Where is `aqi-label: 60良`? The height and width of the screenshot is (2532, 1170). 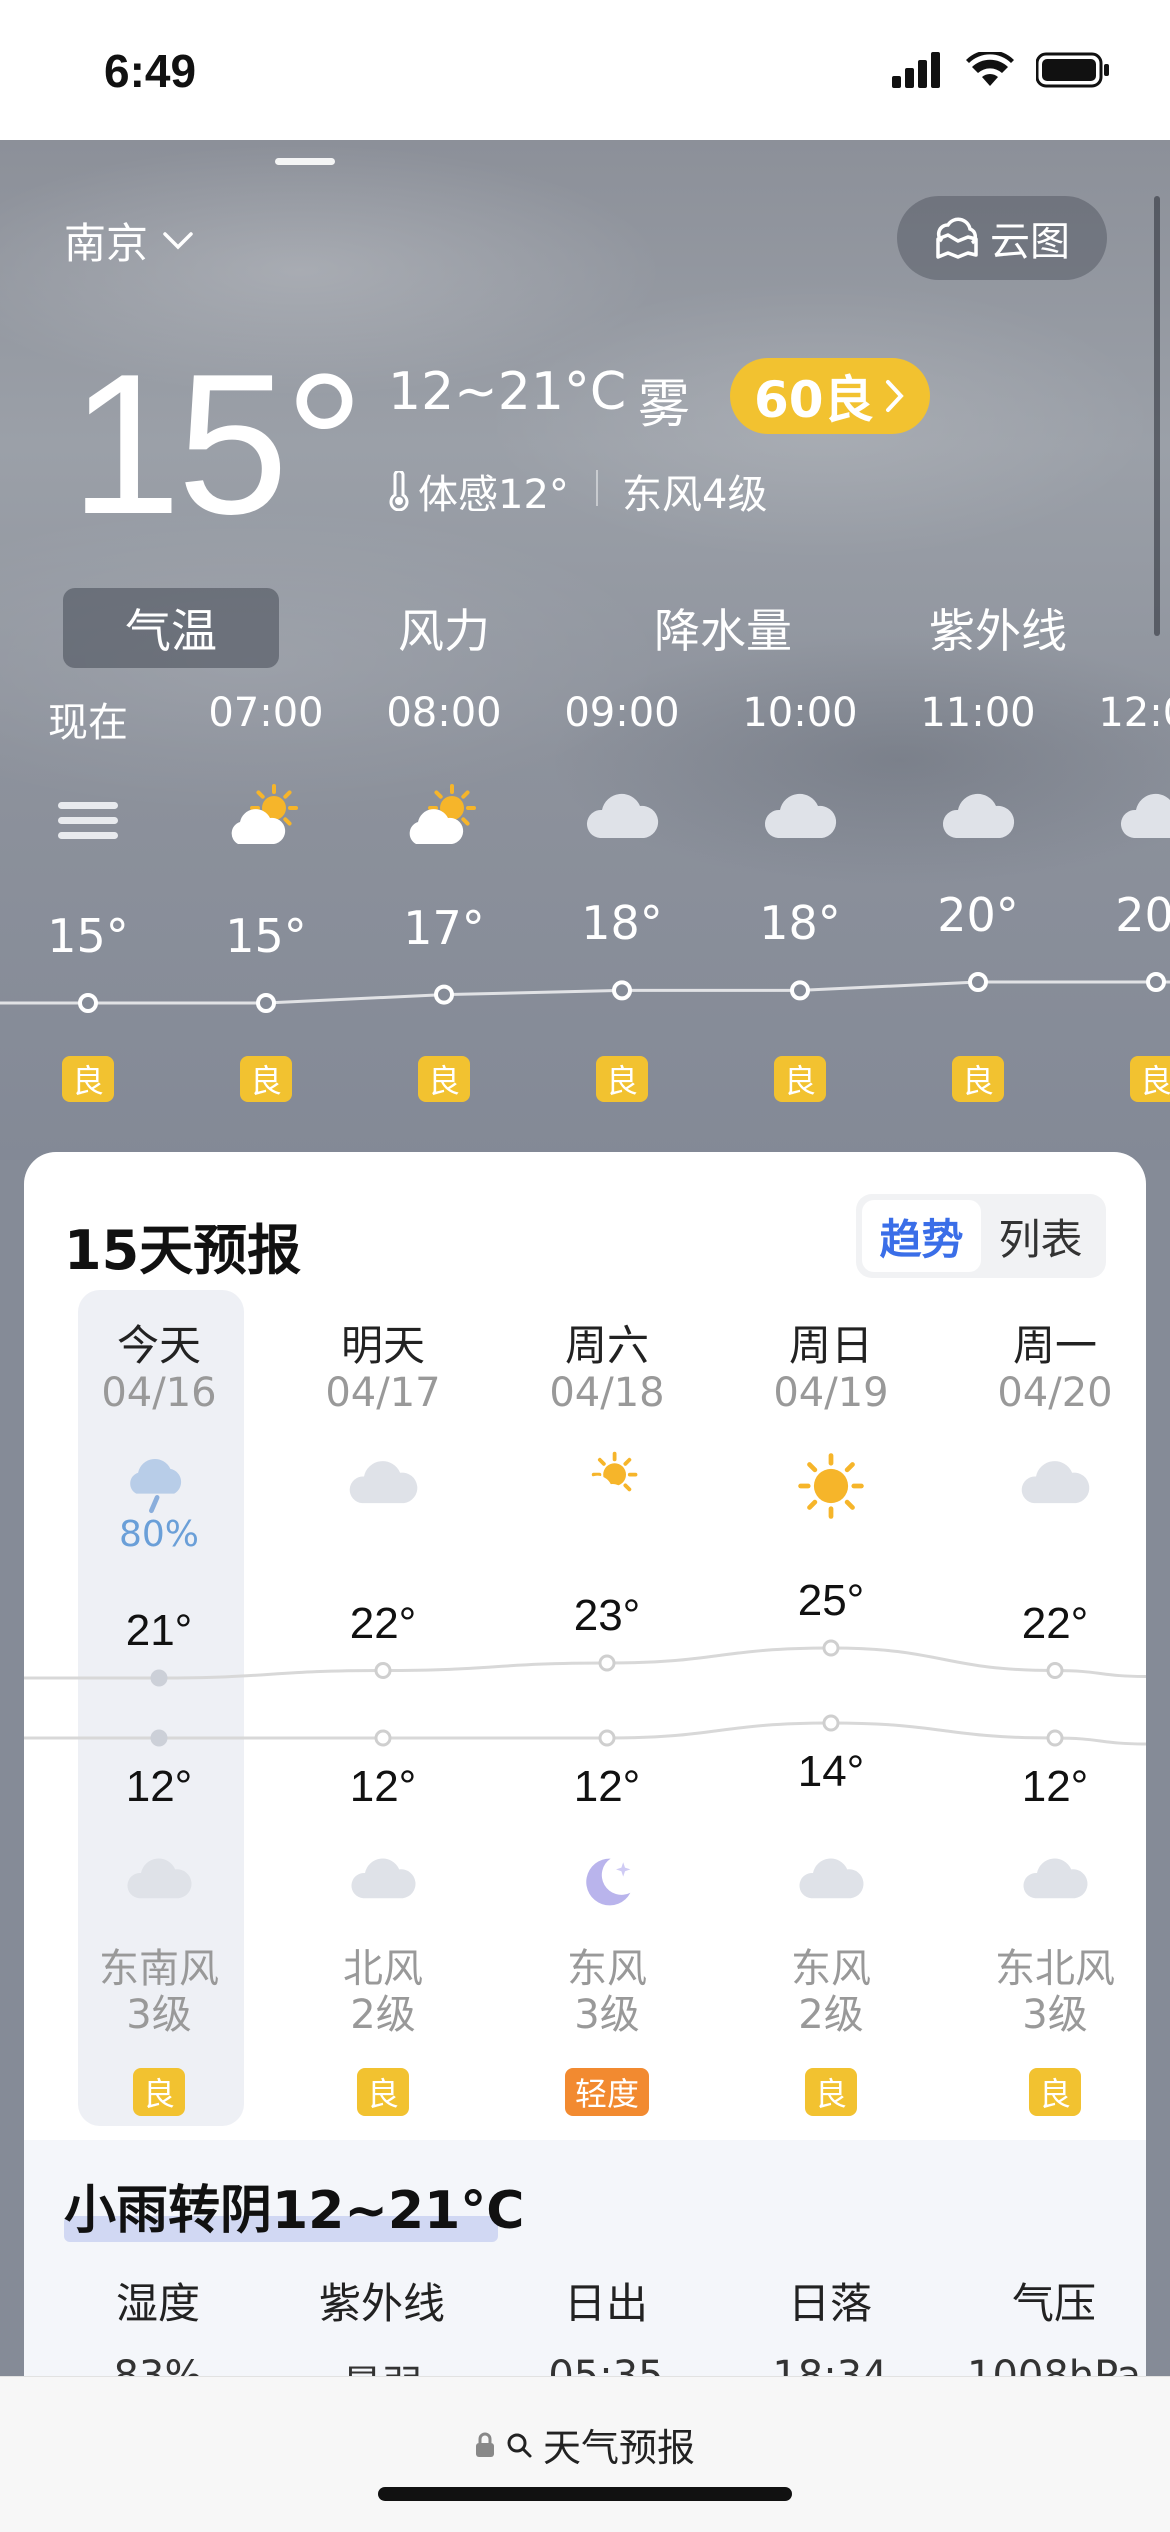
aqi-label: 60良 is located at coordinates (814, 400).